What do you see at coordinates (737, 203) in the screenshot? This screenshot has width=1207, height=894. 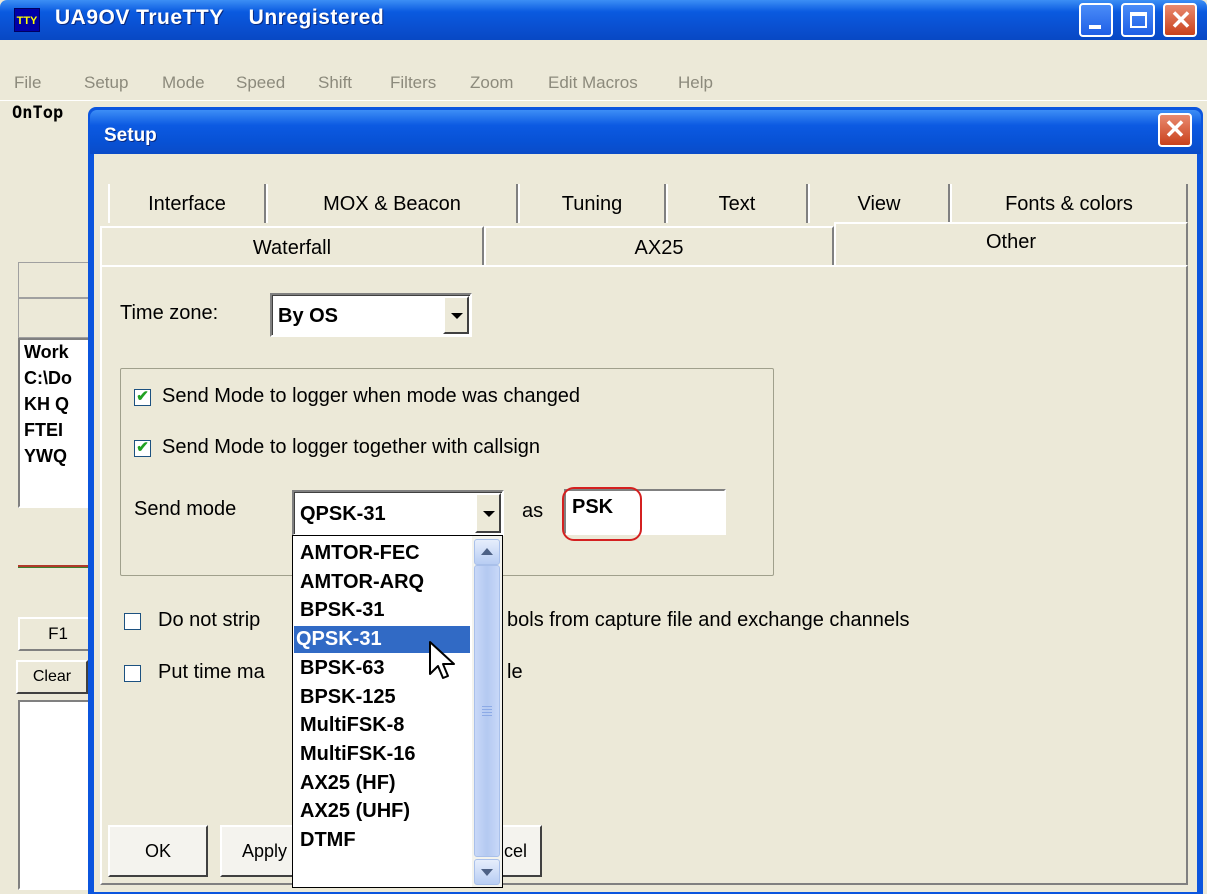 I see `tab-text: Text` at bounding box center [737, 203].